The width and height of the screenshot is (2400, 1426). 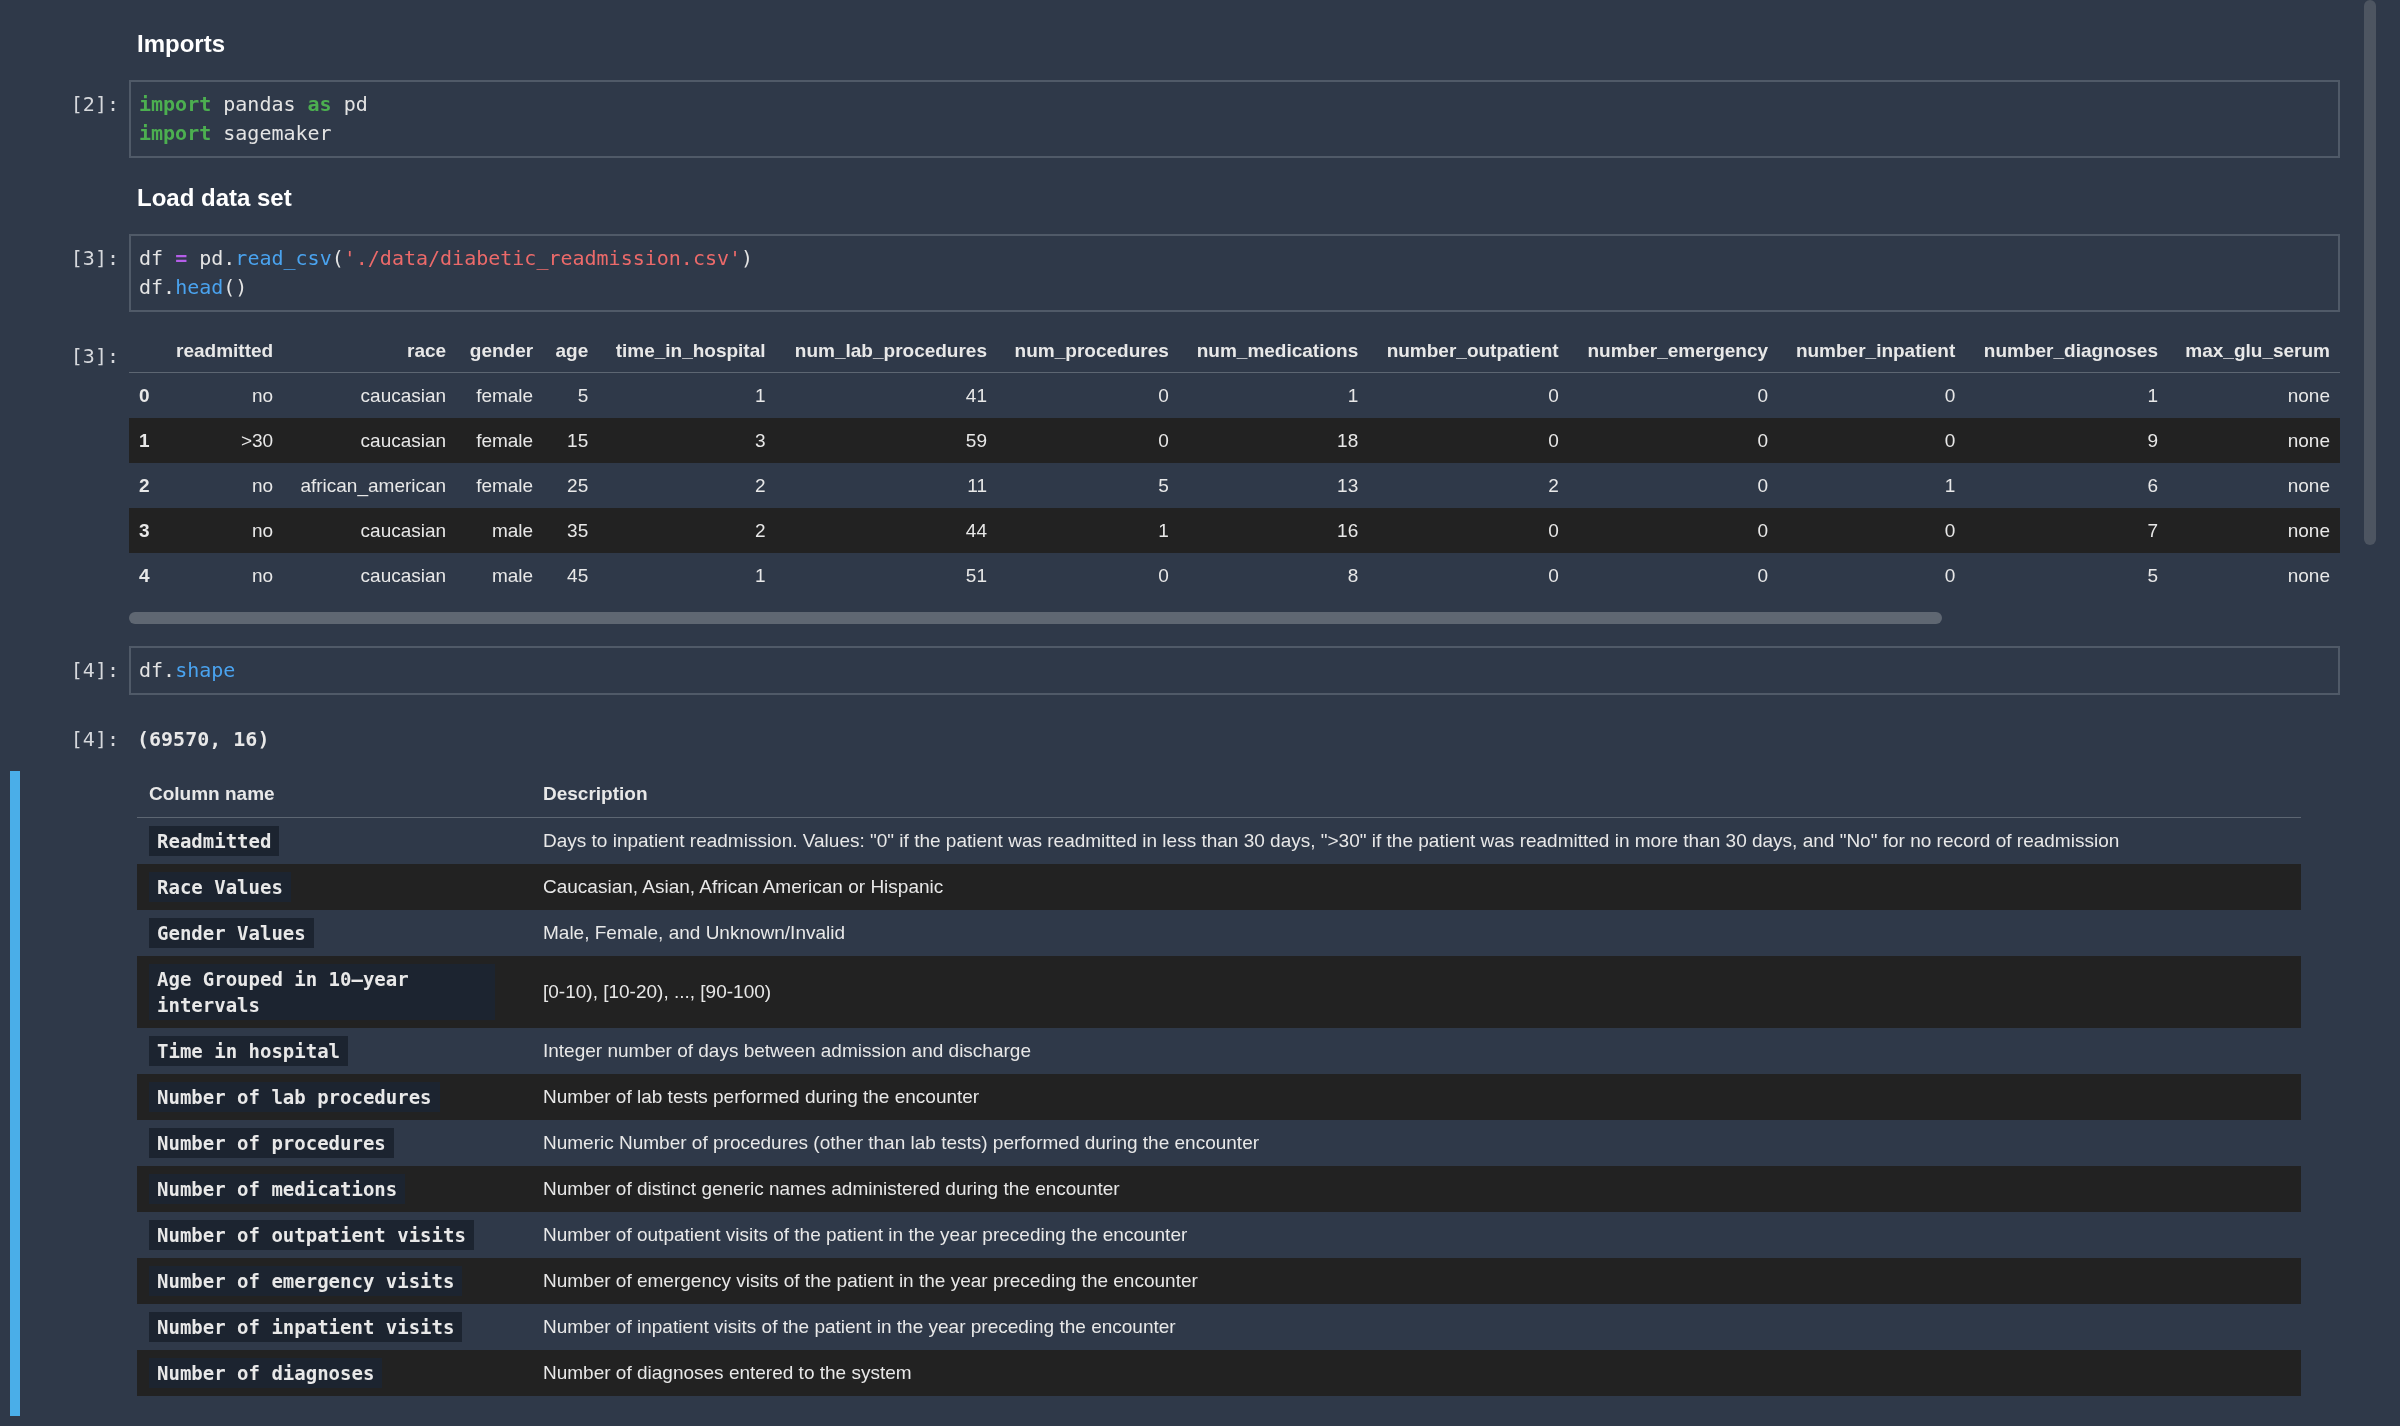 What do you see at coordinates (370, 485) in the screenshot?
I see `table-cell: african_american` at bounding box center [370, 485].